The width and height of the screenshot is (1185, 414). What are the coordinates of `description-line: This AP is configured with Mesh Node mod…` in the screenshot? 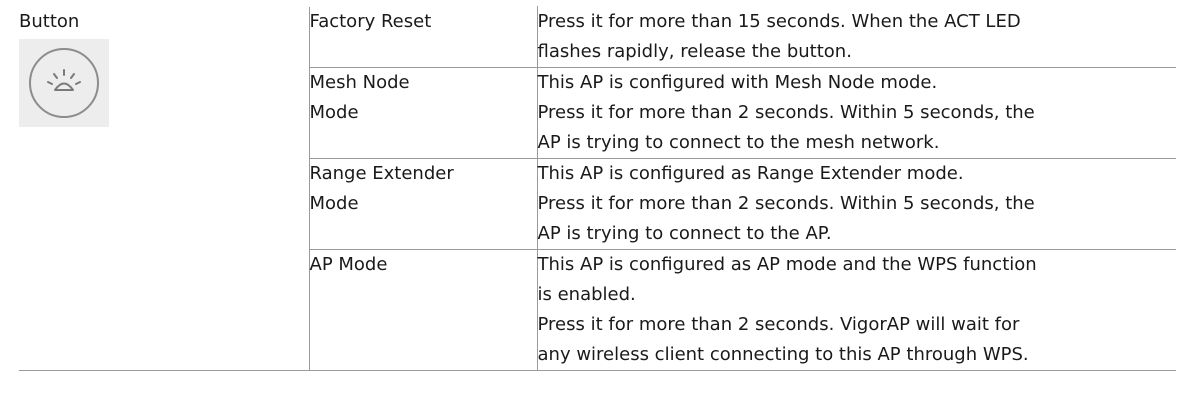 It's located at (737, 82).